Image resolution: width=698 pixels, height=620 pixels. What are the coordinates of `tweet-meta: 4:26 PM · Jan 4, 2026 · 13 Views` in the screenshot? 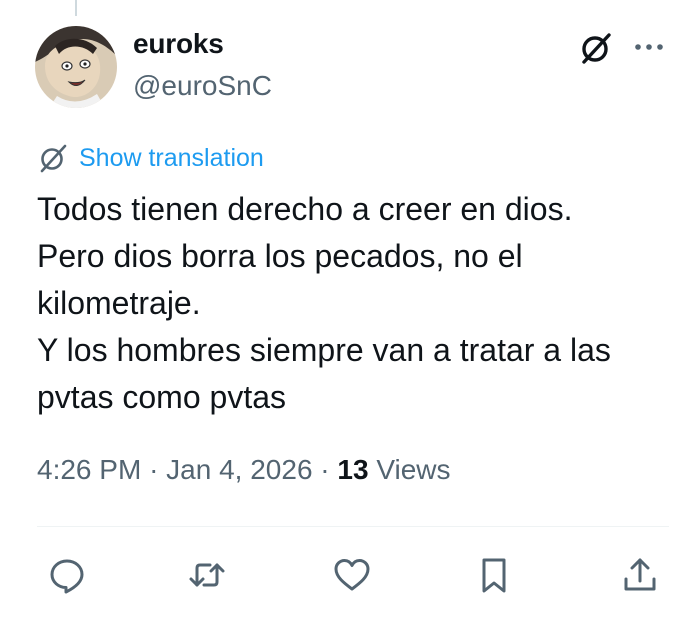 It's located at (244, 470).